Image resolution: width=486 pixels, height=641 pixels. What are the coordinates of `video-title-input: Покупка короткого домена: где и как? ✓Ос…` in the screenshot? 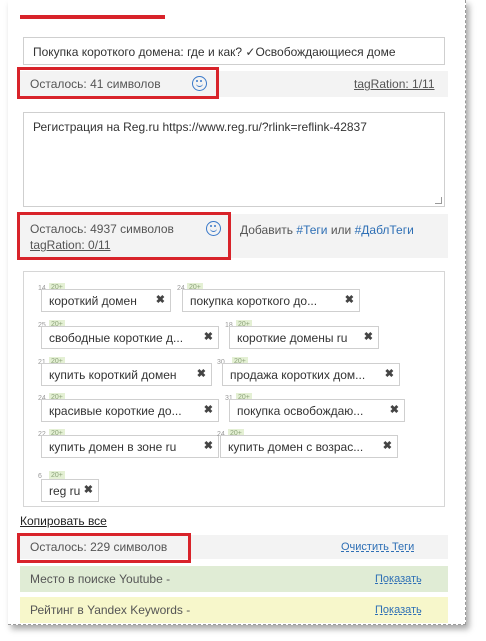 It's located at (234, 51).